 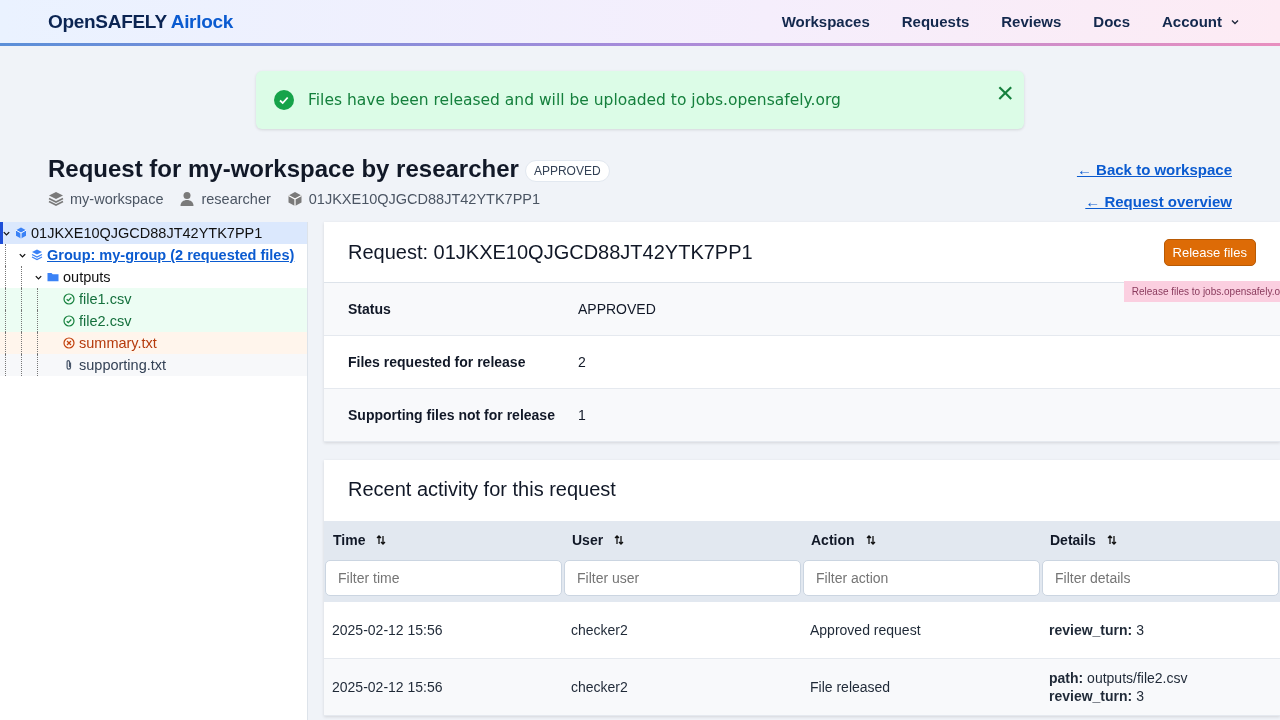 I want to click on account-menu: Account, so click(x=1201, y=21).